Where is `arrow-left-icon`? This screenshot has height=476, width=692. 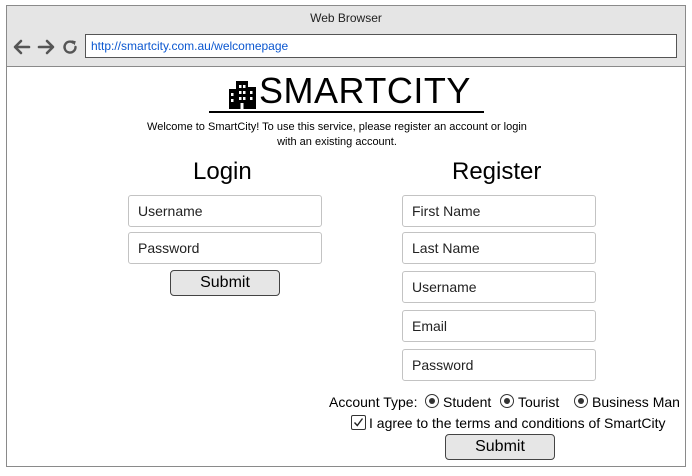 arrow-left-icon is located at coordinates (22, 47).